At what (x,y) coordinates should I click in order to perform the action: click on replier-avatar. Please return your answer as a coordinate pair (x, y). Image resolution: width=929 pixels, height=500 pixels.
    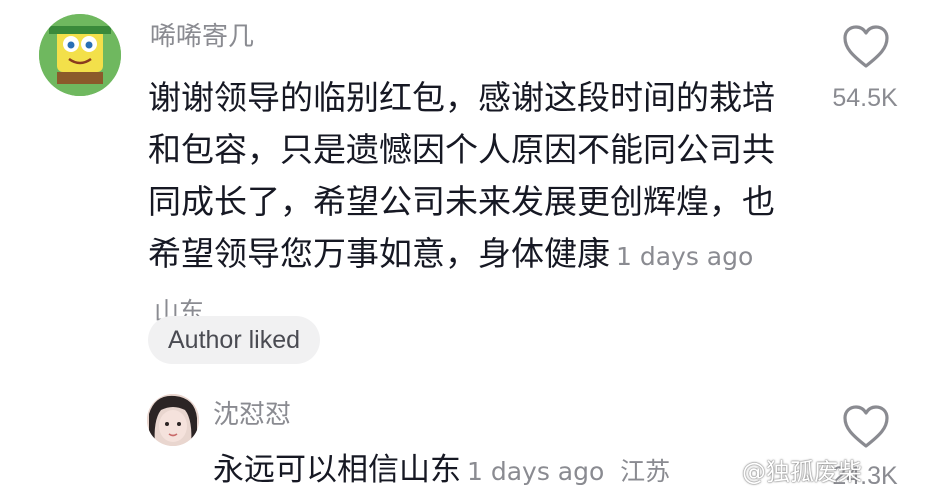
    Looking at the image, I should click on (173, 420).